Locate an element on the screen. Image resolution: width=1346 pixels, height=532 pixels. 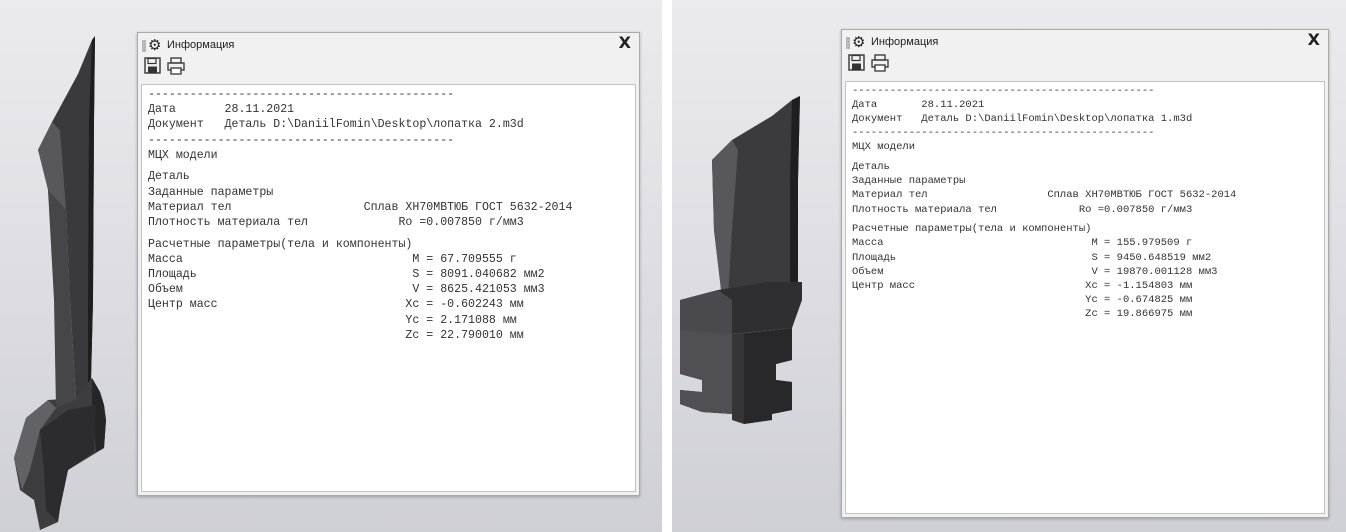
report-line: Центр масс Xc = -1.154803 мм is located at coordinates (1022, 285).